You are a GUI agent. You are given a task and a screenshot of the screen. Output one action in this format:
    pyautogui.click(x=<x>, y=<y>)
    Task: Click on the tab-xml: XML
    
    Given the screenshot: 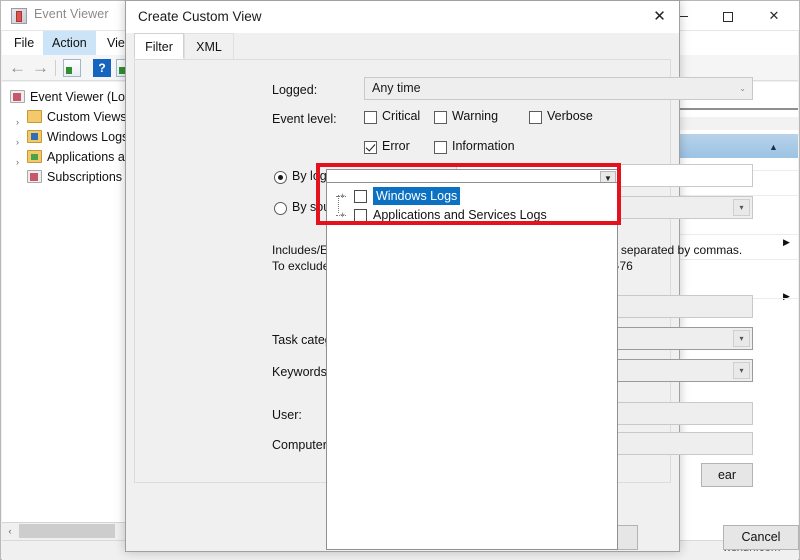 What is the action you would take?
    pyautogui.click(x=209, y=46)
    